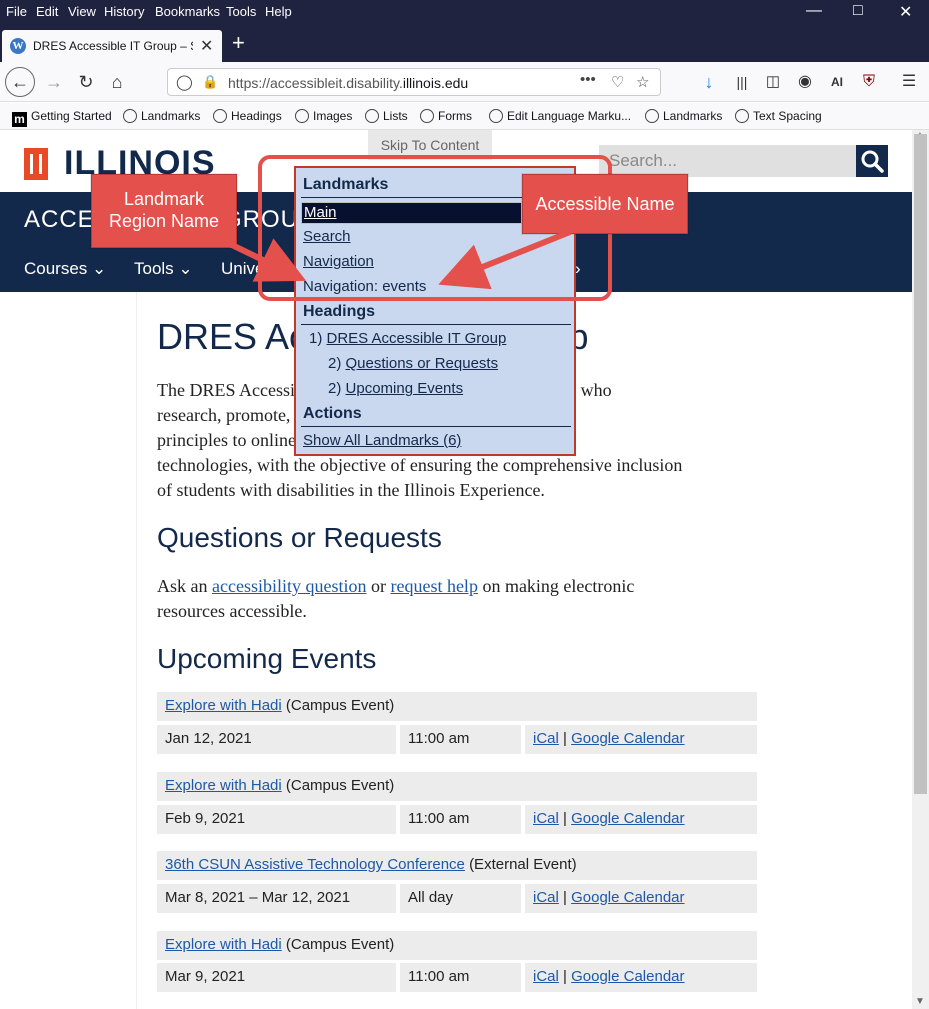 This screenshot has width=929, height=1009. Describe the element at coordinates (387, 259) in the screenshot. I see `annotation-arrows` at that location.